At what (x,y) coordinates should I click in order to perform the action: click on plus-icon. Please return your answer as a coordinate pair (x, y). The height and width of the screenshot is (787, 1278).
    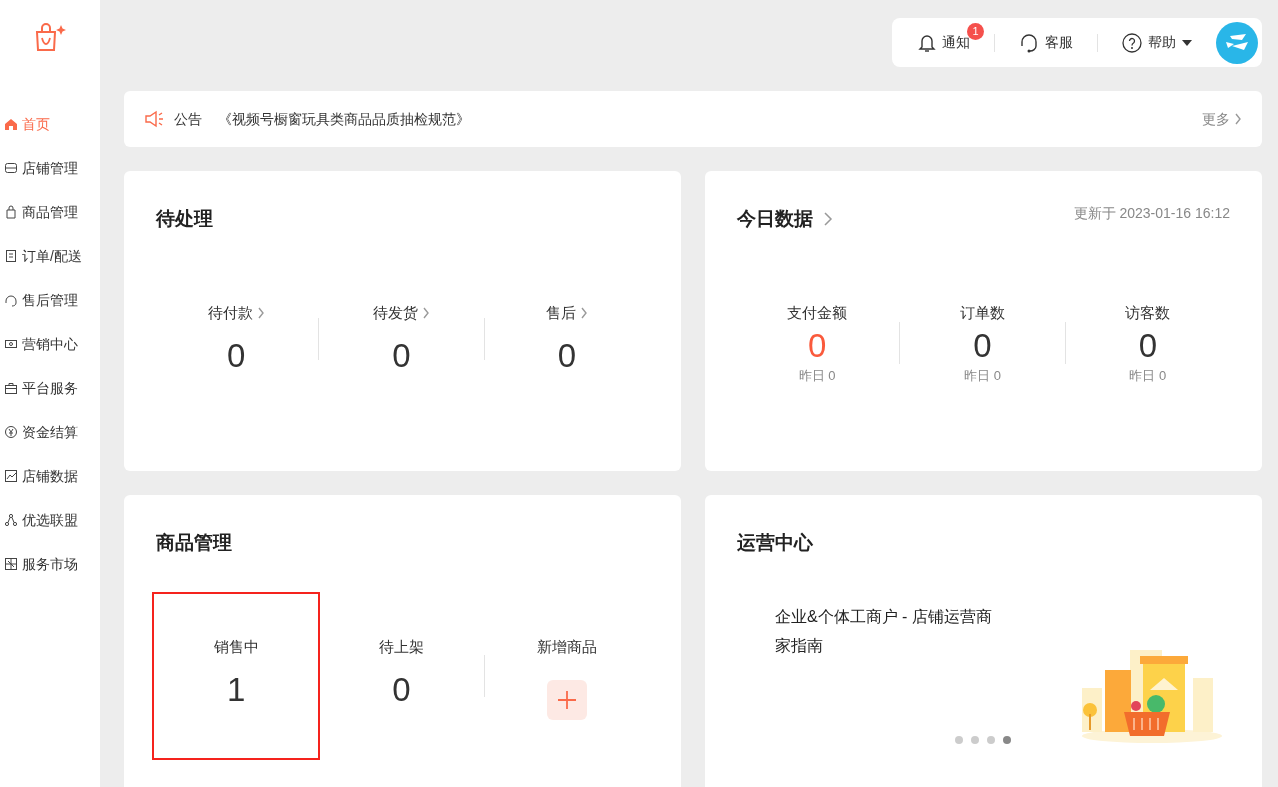
    Looking at the image, I should click on (566, 700).